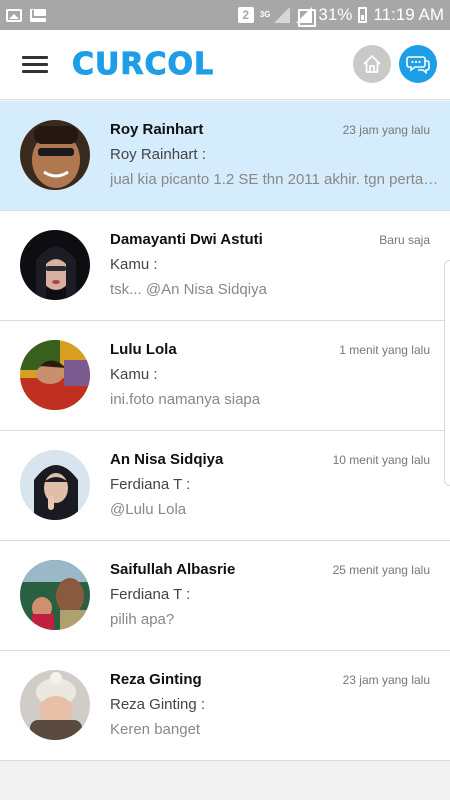 The height and width of the screenshot is (800, 450). What do you see at coordinates (335, 14) in the screenshot?
I see `battery-percent: 31%` at bounding box center [335, 14].